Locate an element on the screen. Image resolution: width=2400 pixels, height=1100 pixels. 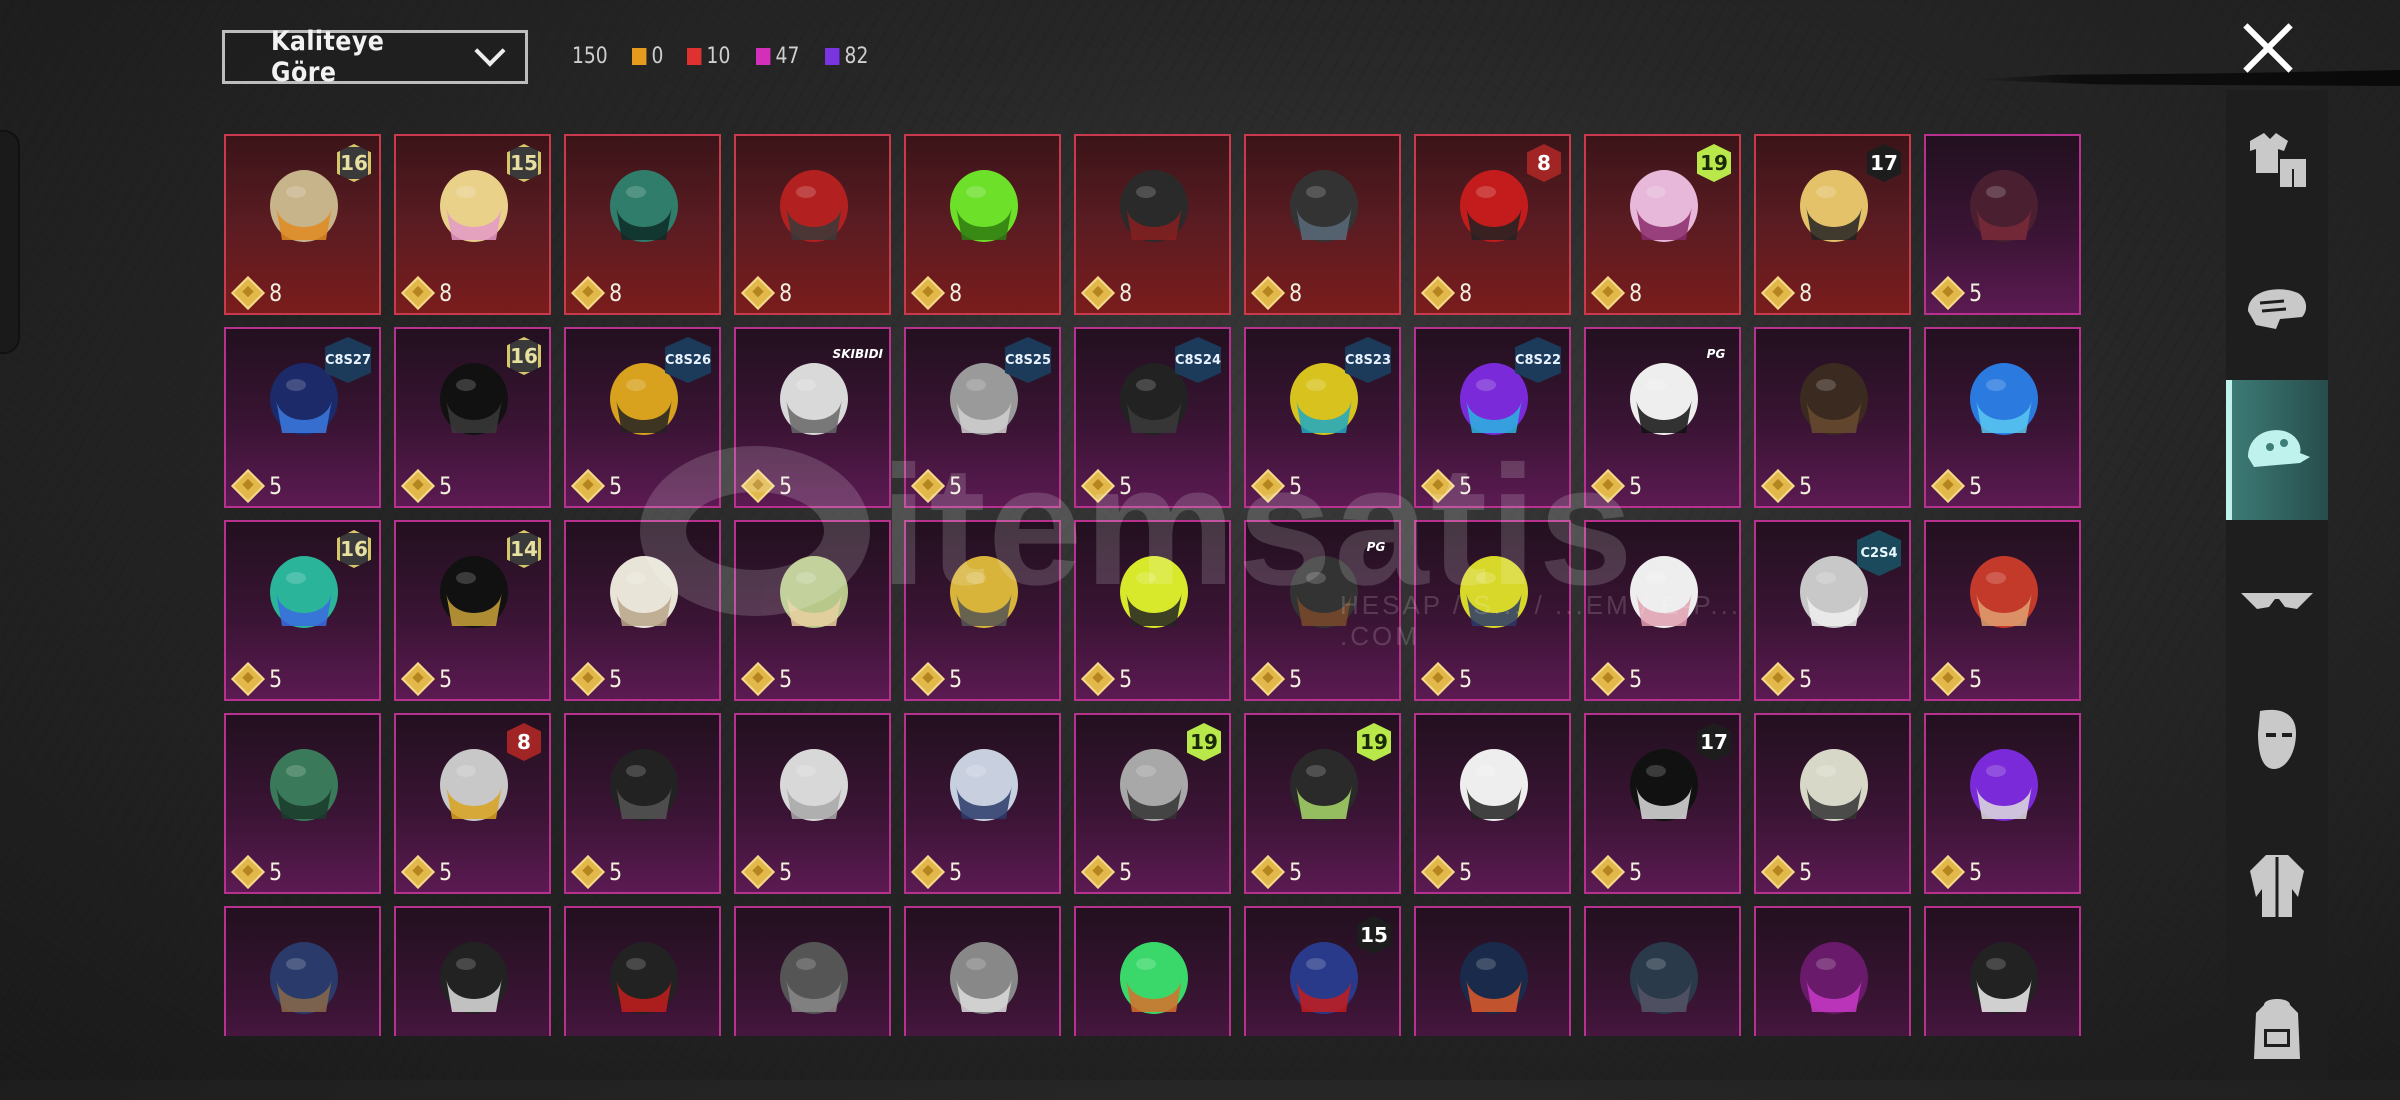
item-card: 15 is located at coordinates (1322, 971).